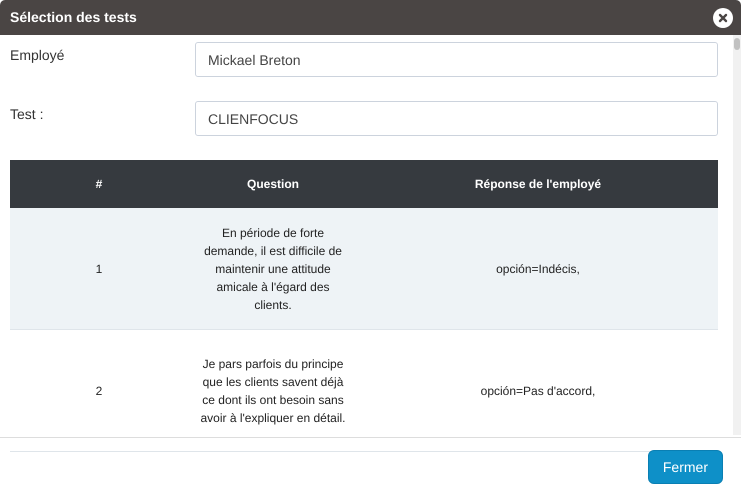  What do you see at coordinates (538, 184) in the screenshot?
I see `column-header: Réponse de l'employé` at bounding box center [538, 184].